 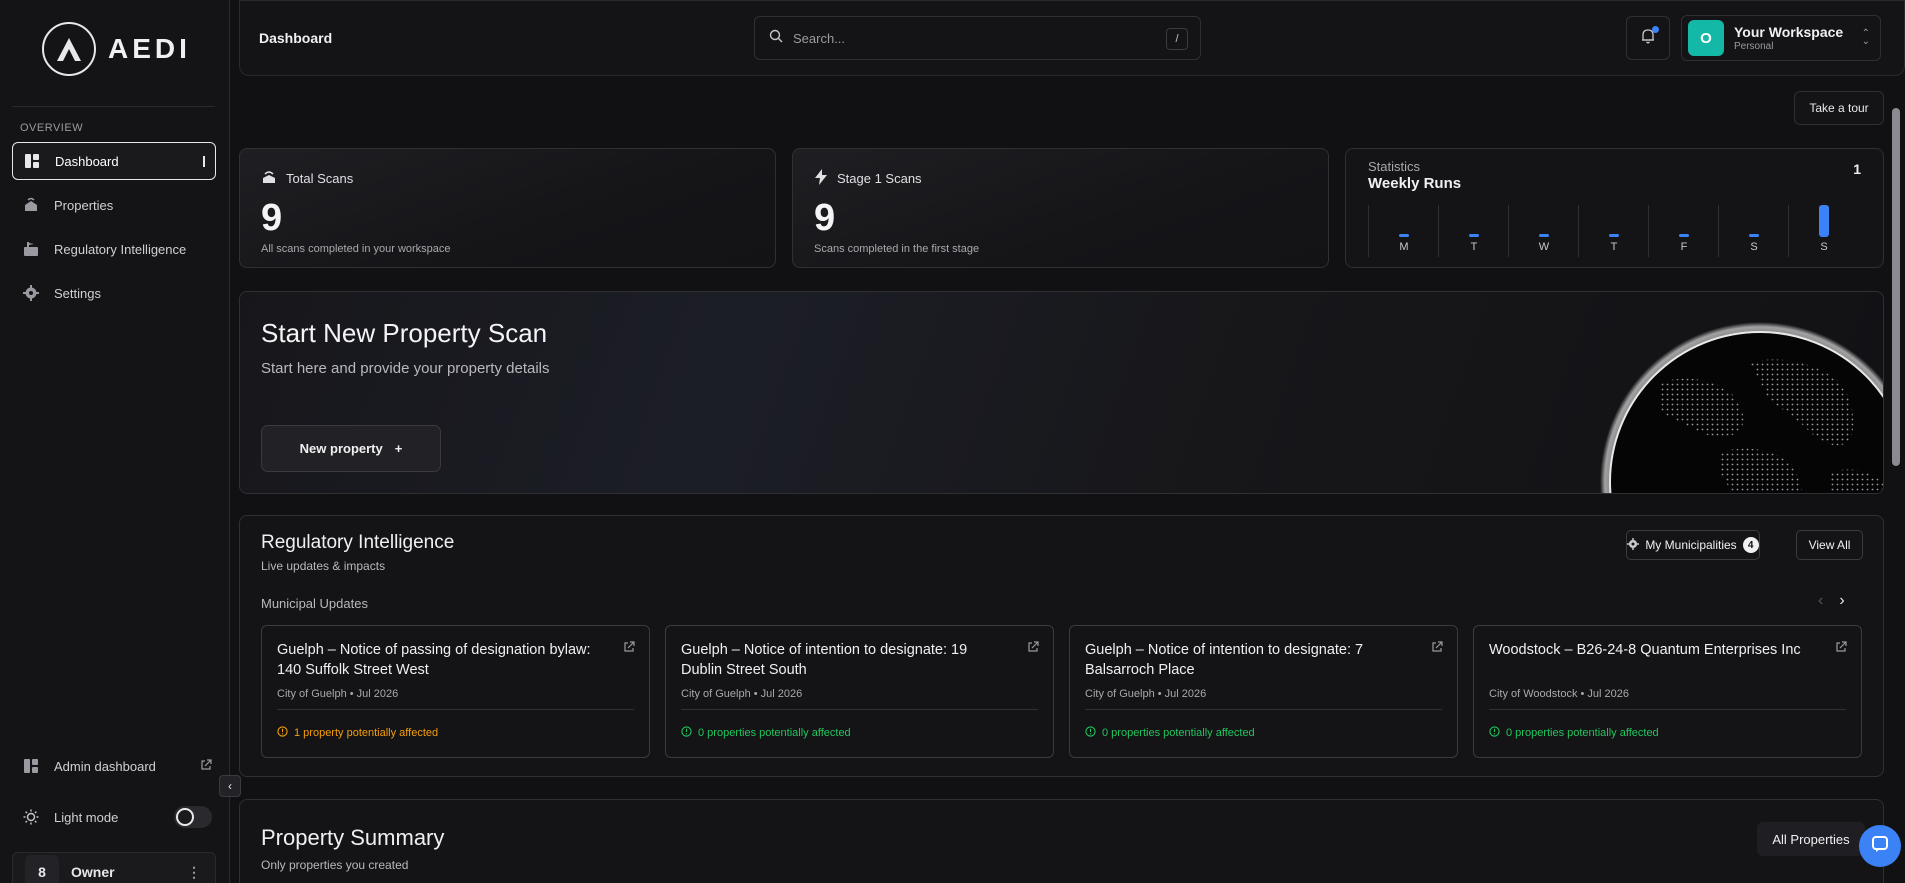 What do you see at coordinates (31, 205) in the screenshot?
I see `properties-icon` at bounding box center [31, 205].